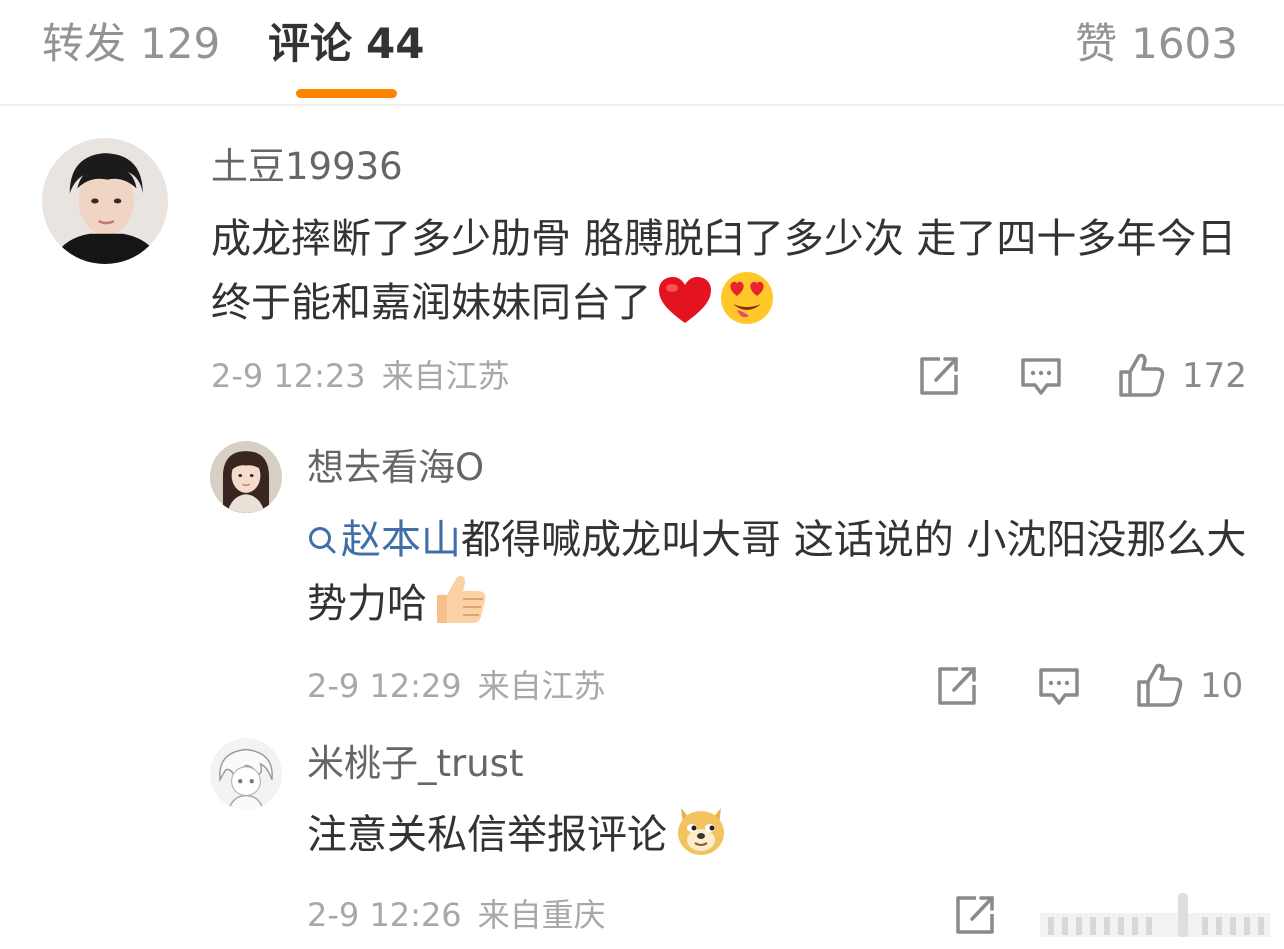  I want to click on tab-comment-label: 评论, so click(310, 43).